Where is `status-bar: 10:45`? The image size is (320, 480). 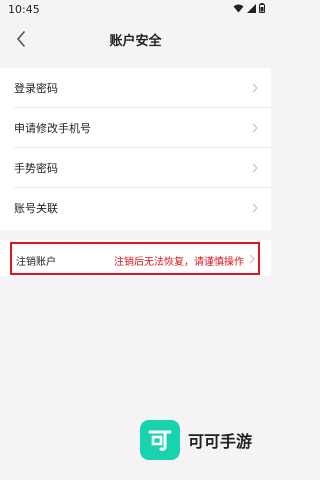 status-bar: 10:45 is located at coordinates (135, 10).